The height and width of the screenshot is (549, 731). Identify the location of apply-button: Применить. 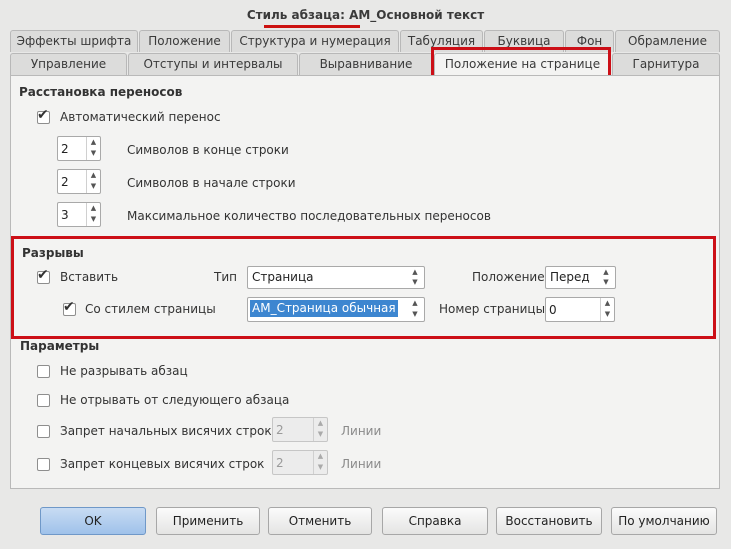
(208, 521).